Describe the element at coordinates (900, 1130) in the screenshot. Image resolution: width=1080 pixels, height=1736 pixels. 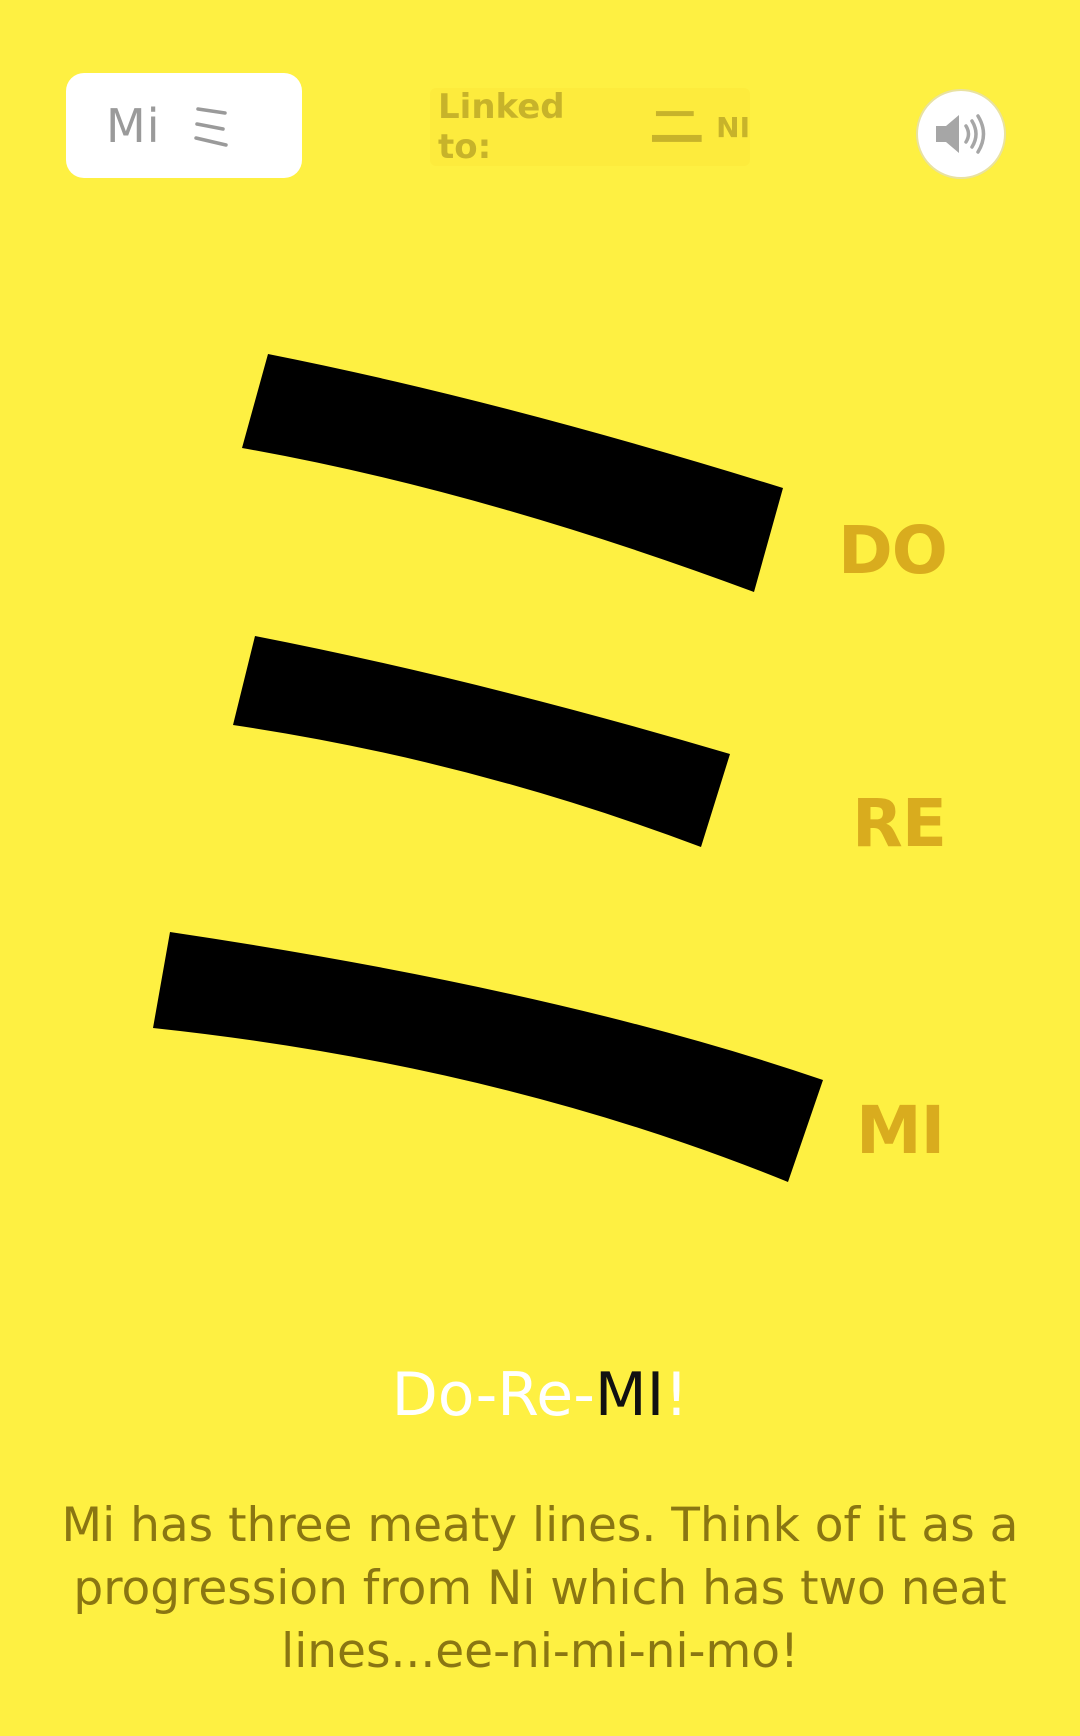
I see `stroke-label-mi: MI` at that location.